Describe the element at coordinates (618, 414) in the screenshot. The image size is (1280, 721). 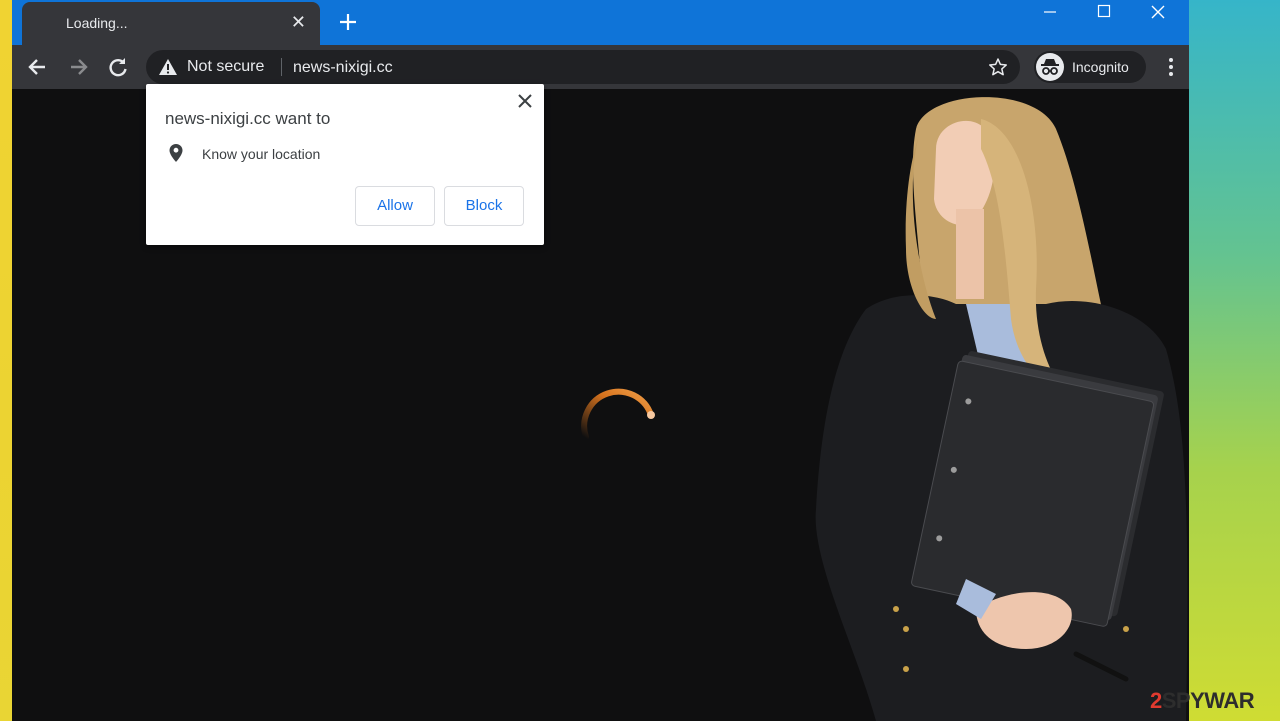
I see `loading-spinner` at that location.